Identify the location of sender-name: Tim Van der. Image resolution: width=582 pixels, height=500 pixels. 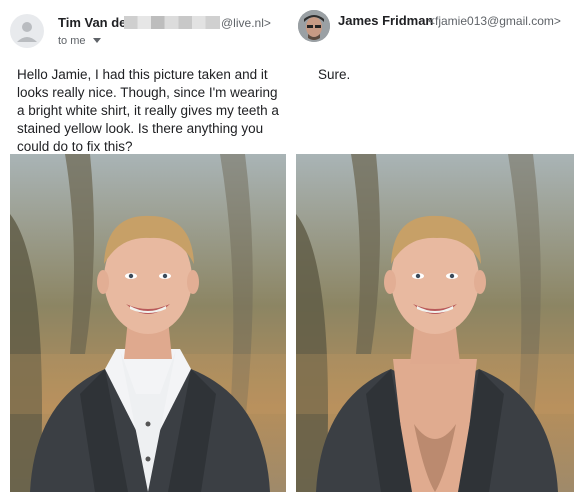
(94, 22).